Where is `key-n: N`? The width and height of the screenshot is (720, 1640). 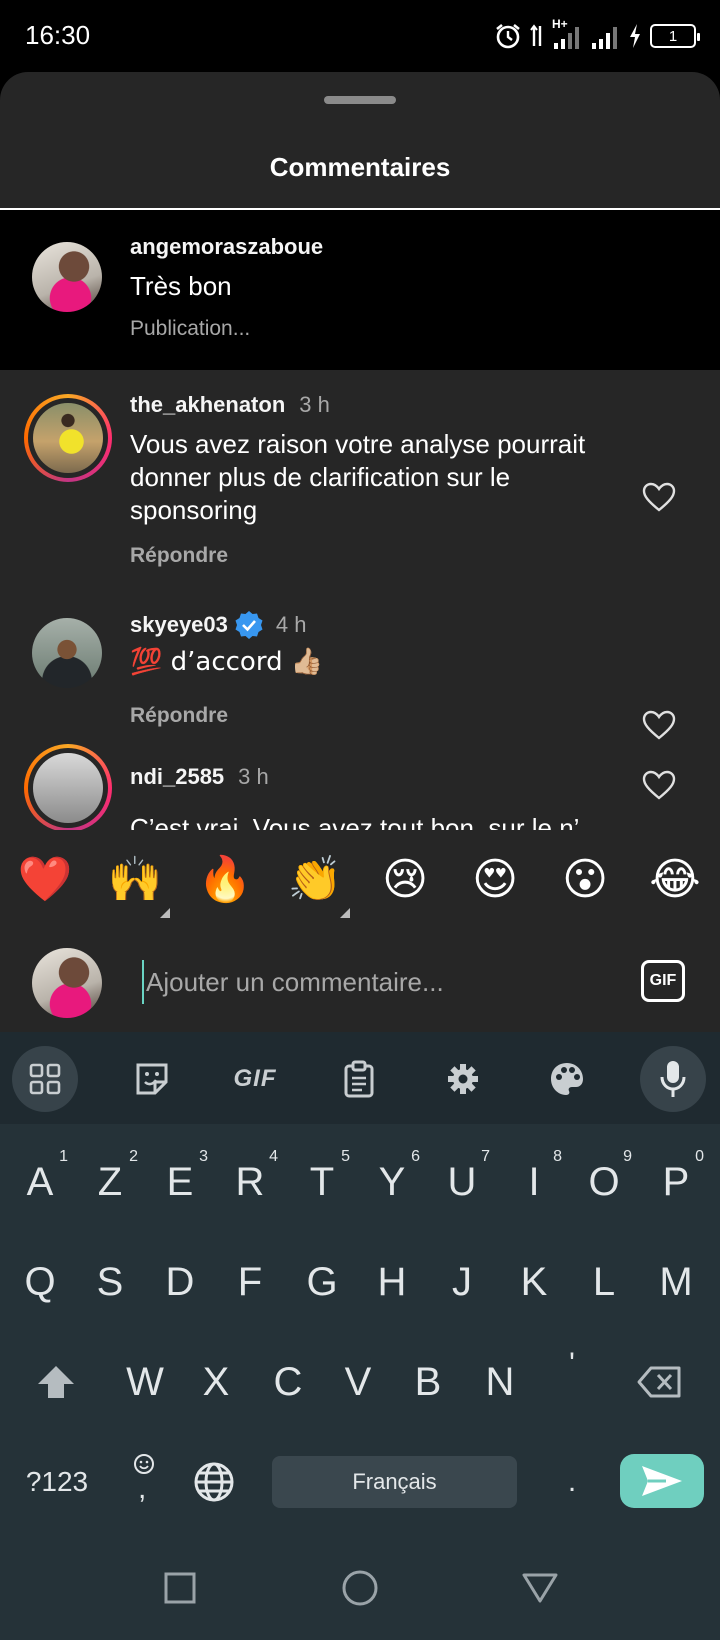 key-n: N is located at coordinates (500, 1382).